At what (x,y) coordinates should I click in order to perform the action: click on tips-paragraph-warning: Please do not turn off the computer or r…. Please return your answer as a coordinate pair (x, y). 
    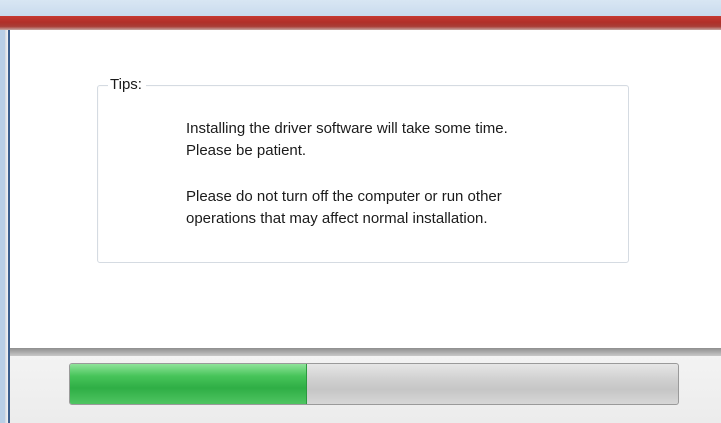
    Looking at the image, I should click on (344, 208).